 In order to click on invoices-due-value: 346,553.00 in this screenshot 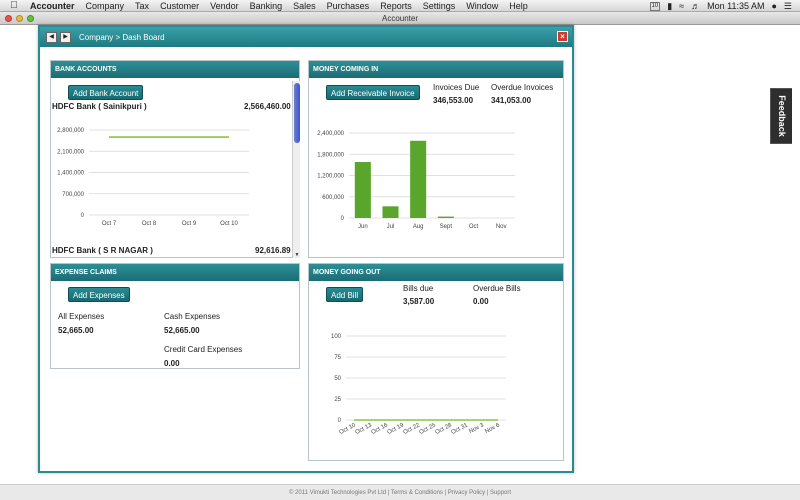, I will do `click(453, 100)`.